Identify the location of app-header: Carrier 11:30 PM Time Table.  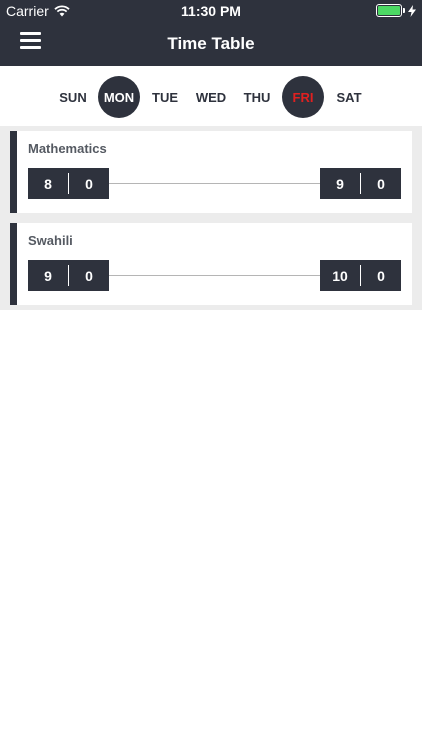
(211, 33).